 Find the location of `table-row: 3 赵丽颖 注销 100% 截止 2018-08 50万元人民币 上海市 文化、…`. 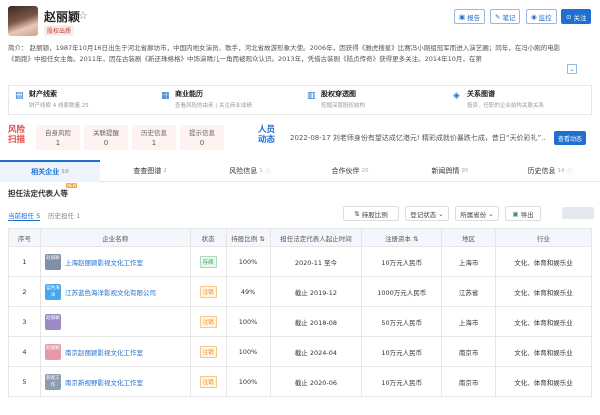

table-row: 3 赵丽颖 注销 100% 截止 2018-08 50万元人民币 上海市 文化、… is located at coordinates (300, 321).